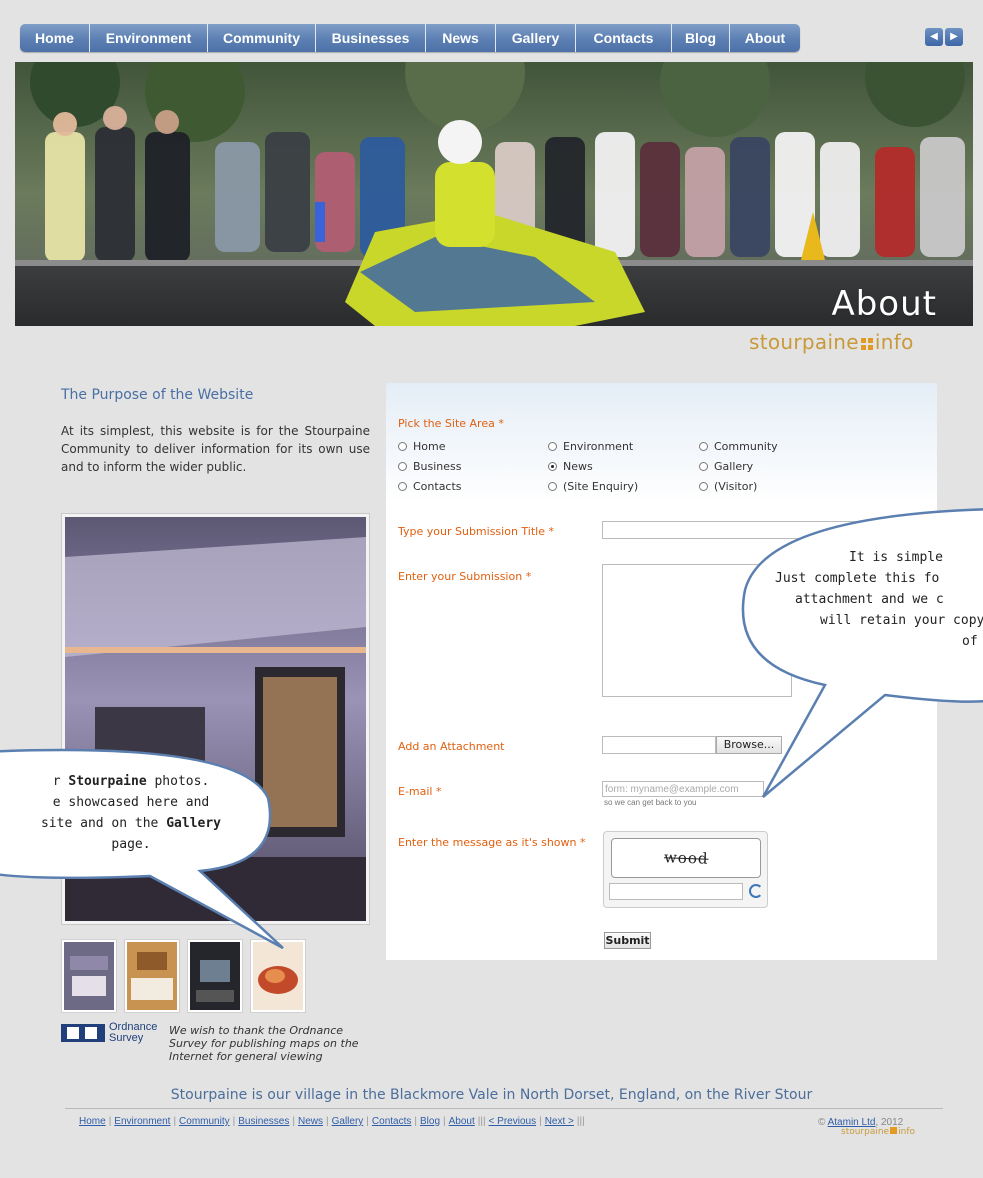  Describe the element at coordinates (149, 38) in the screenshot. I see `nav-environment: Environment` at that location.